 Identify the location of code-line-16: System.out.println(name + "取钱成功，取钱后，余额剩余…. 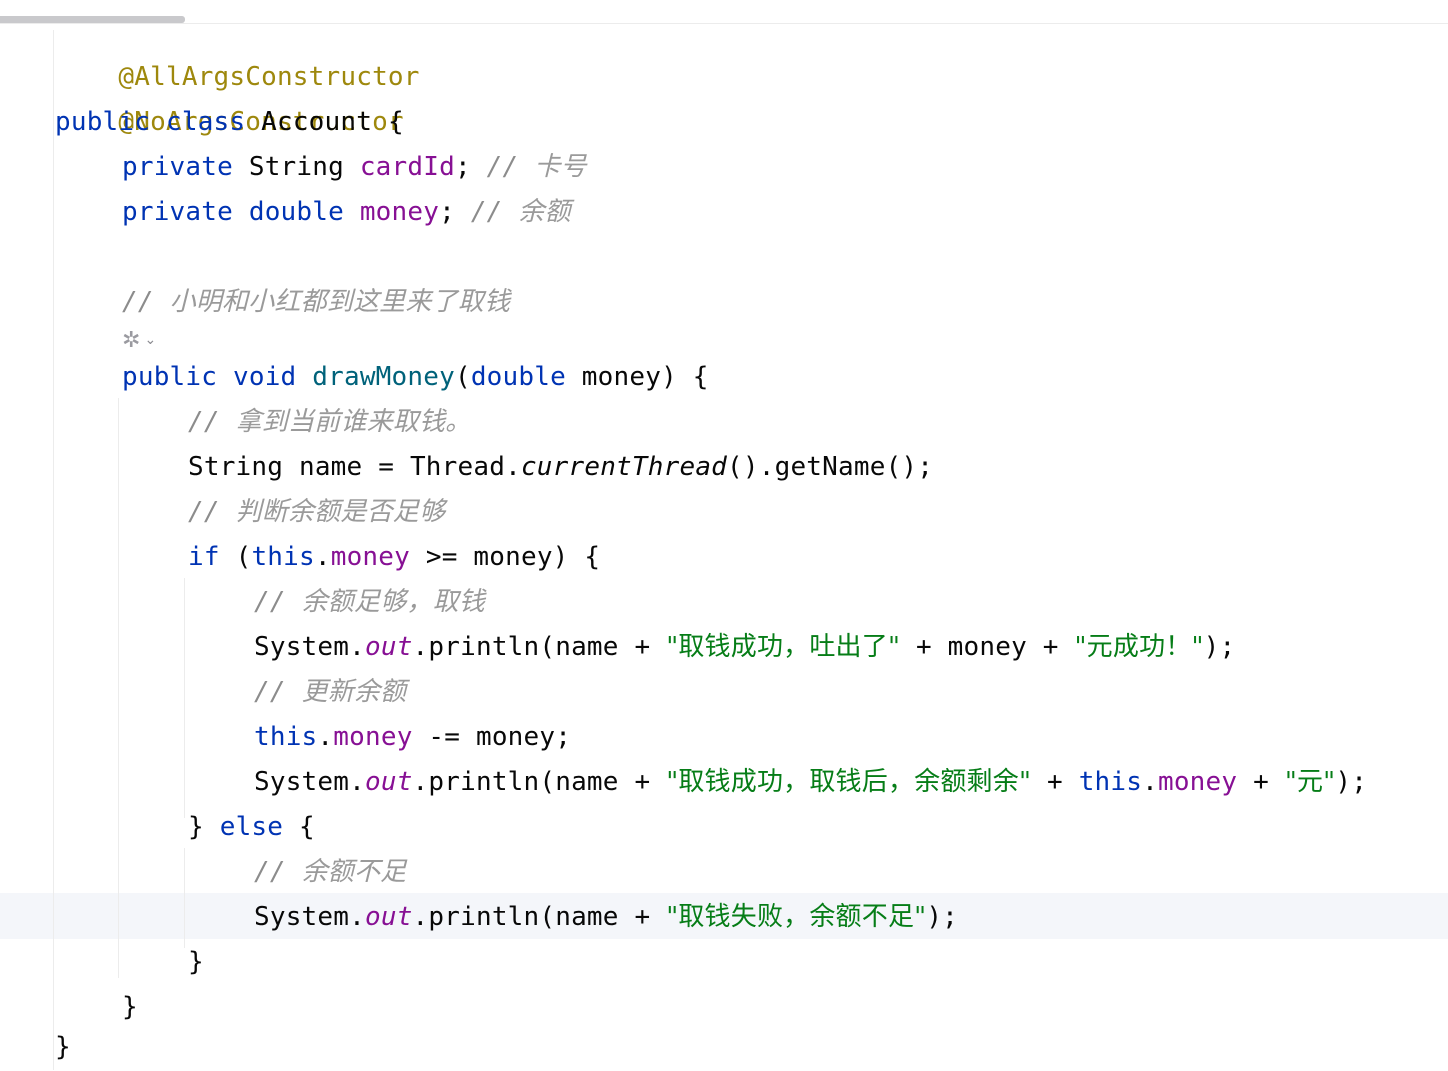
(810, 782).